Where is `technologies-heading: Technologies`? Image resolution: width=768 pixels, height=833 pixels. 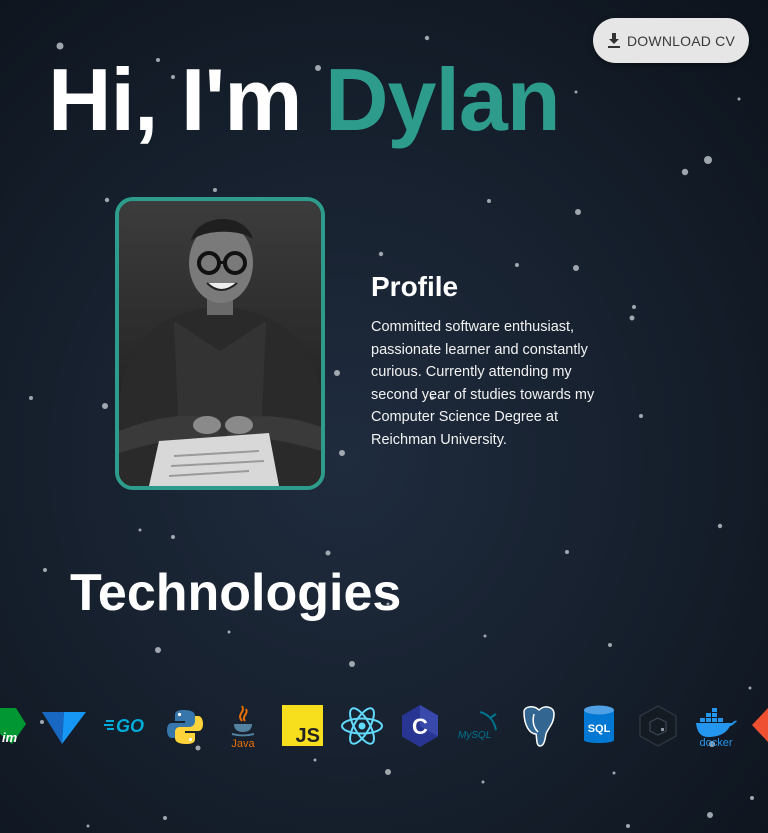
technologies-heading: Technologies is located at coordinates (236, 593).